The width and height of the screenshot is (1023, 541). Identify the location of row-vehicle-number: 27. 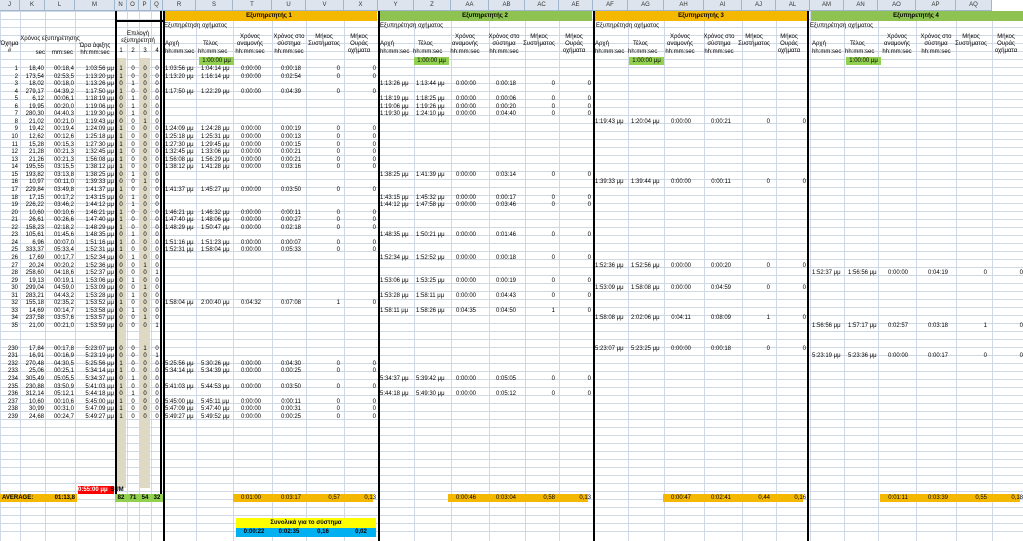
(14, 265).